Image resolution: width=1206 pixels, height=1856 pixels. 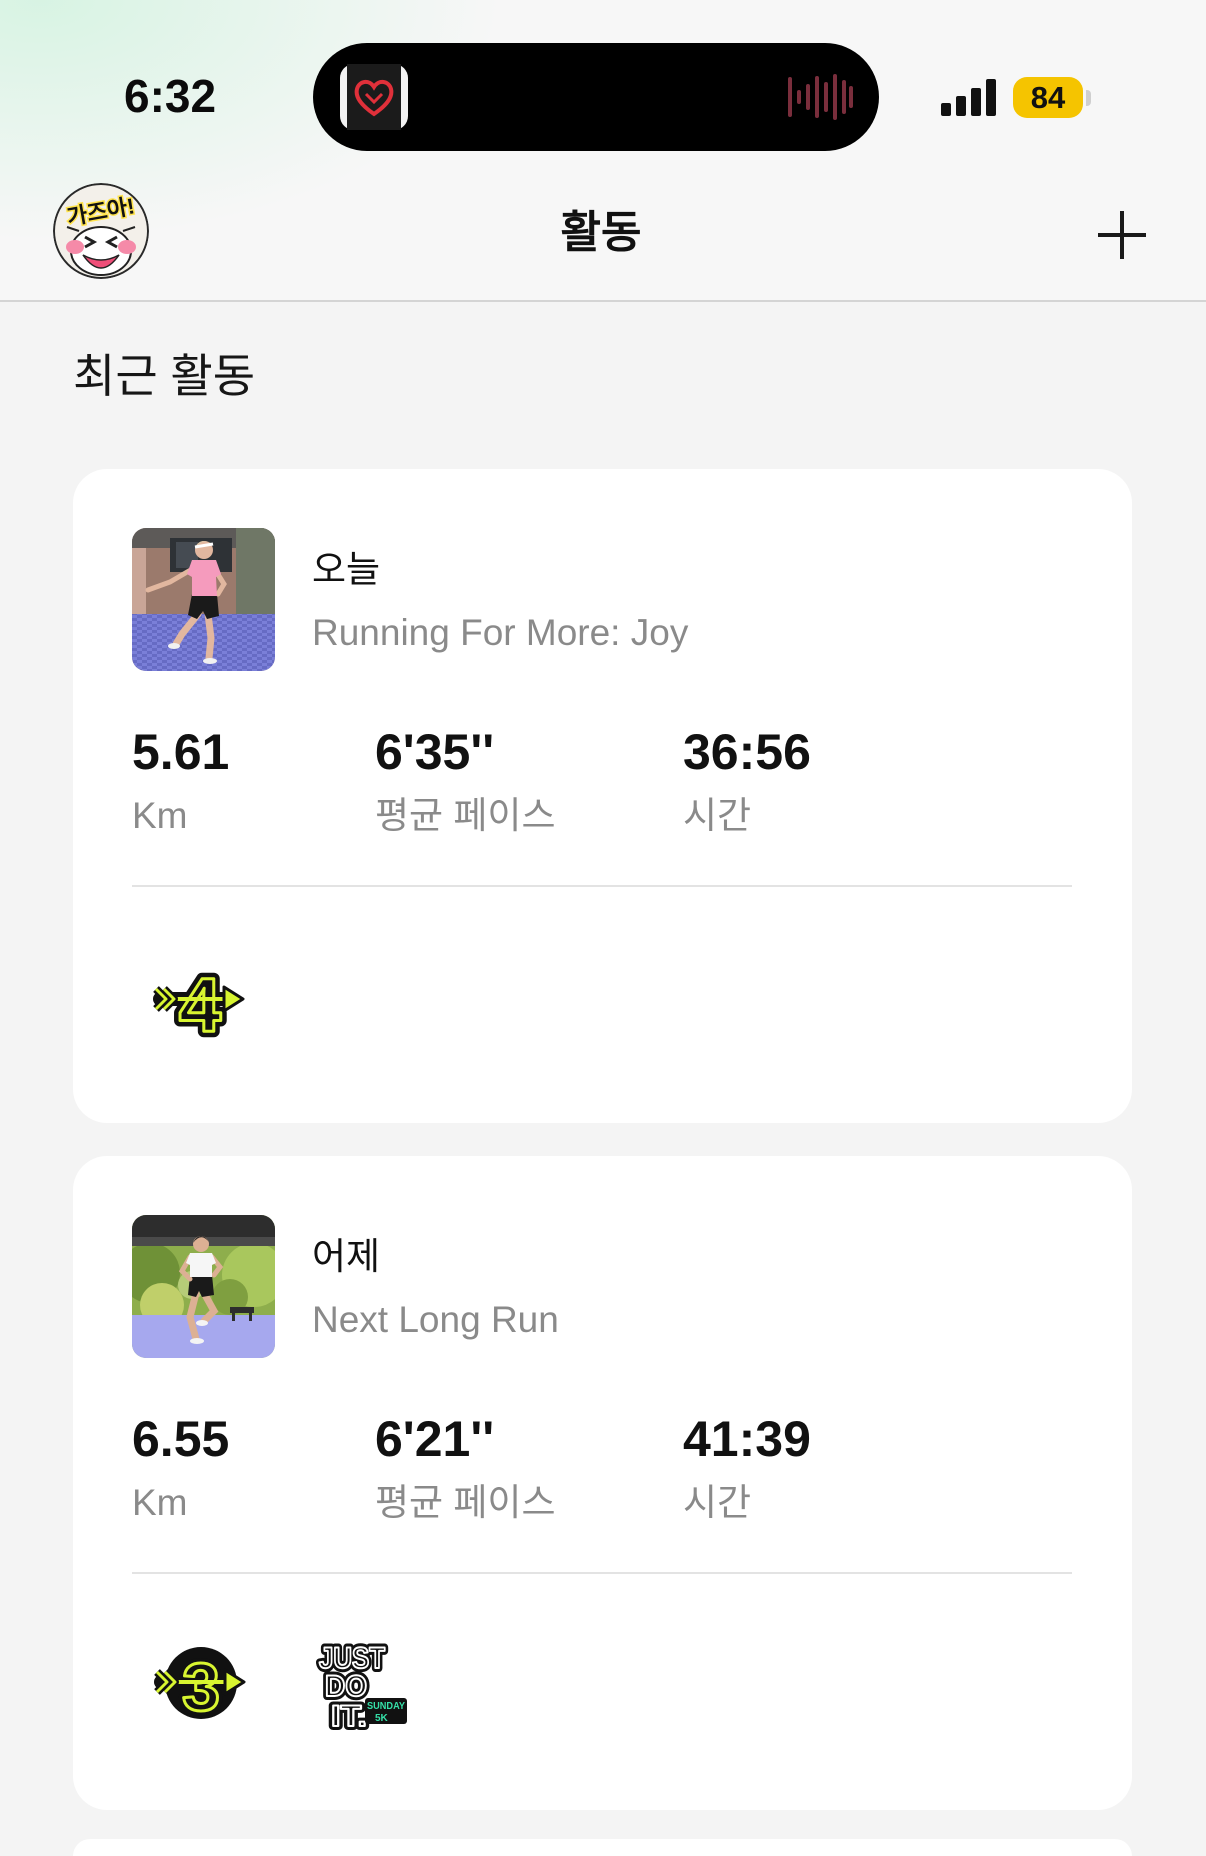 What do you see at coordinates (435, 1319) in the screenshot?
I see `activity-name: Next Long Run` at bounding box center [435, 1319].